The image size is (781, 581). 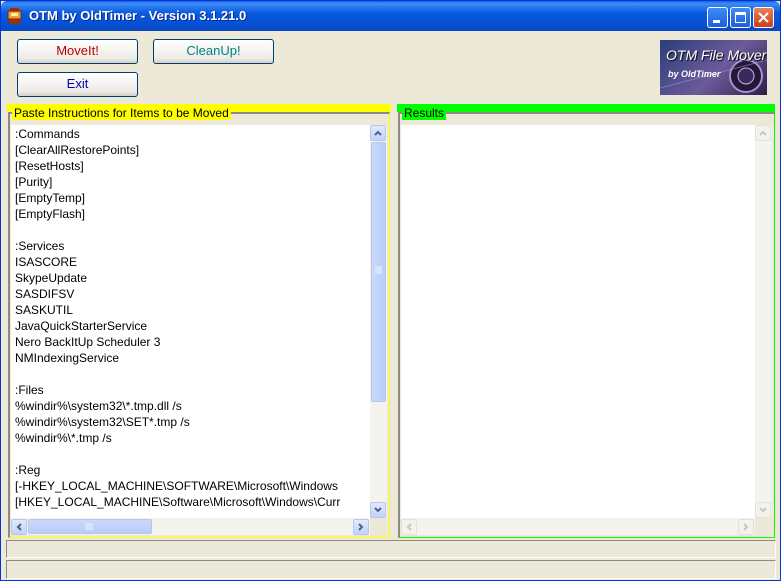 What do you see at coordinates (190, 526) in the screenshot?
I see `instructions-hscrollbar` at bounding box center [190, 526].